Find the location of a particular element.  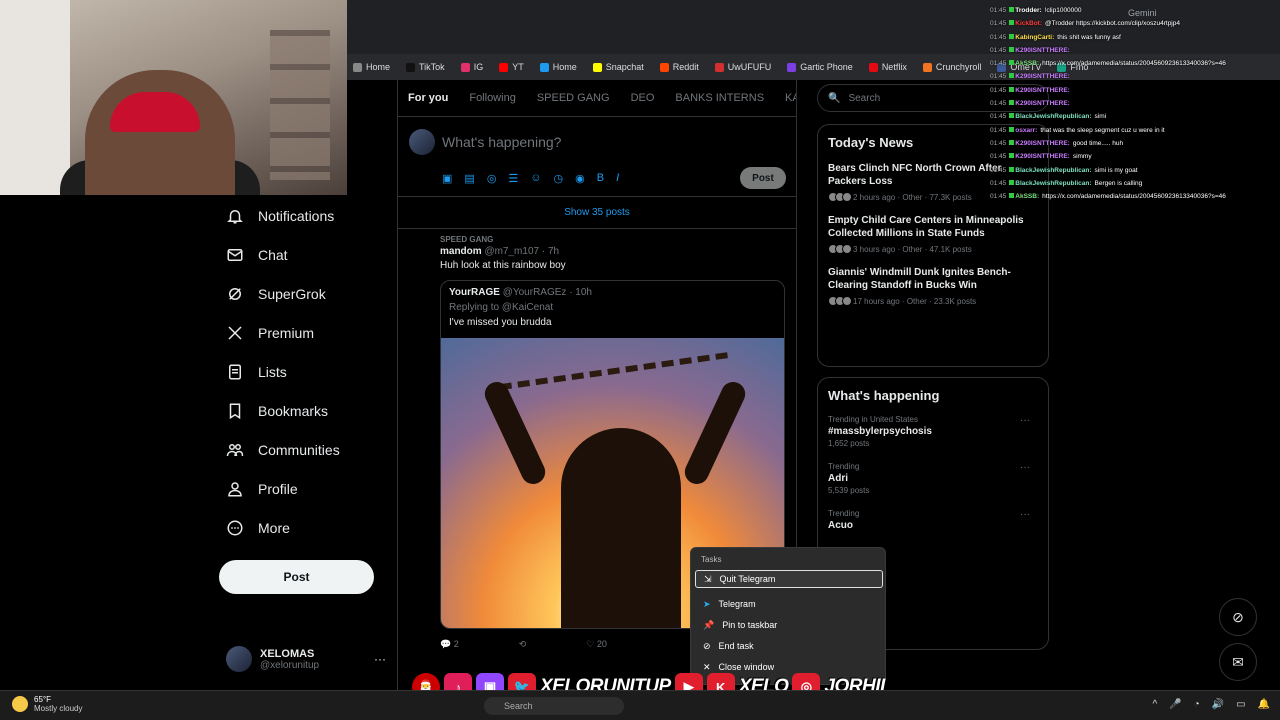

bold-icon: B is located at coordinates (600, 178).